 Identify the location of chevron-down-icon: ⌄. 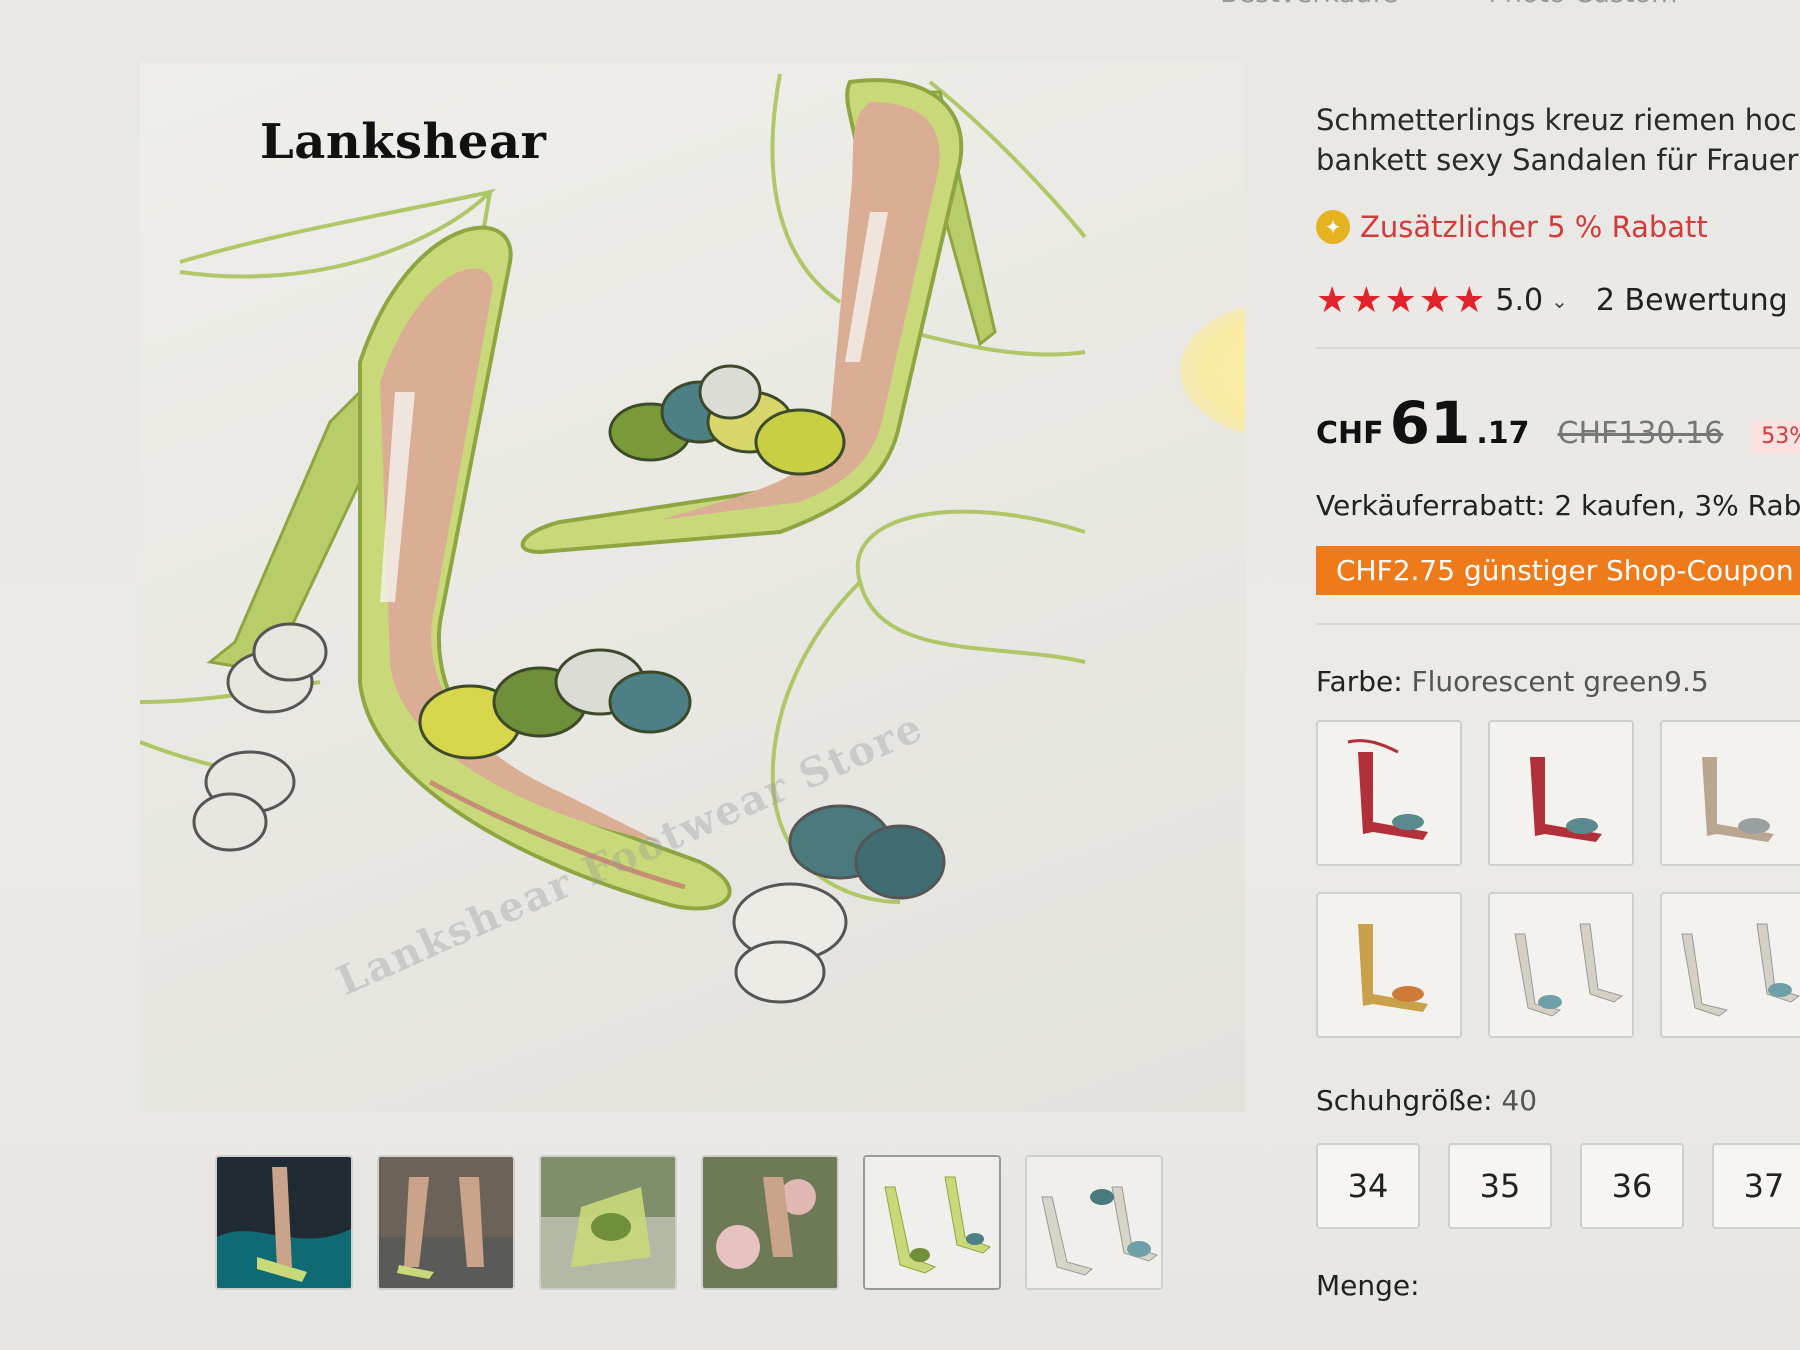
(1559, 301).